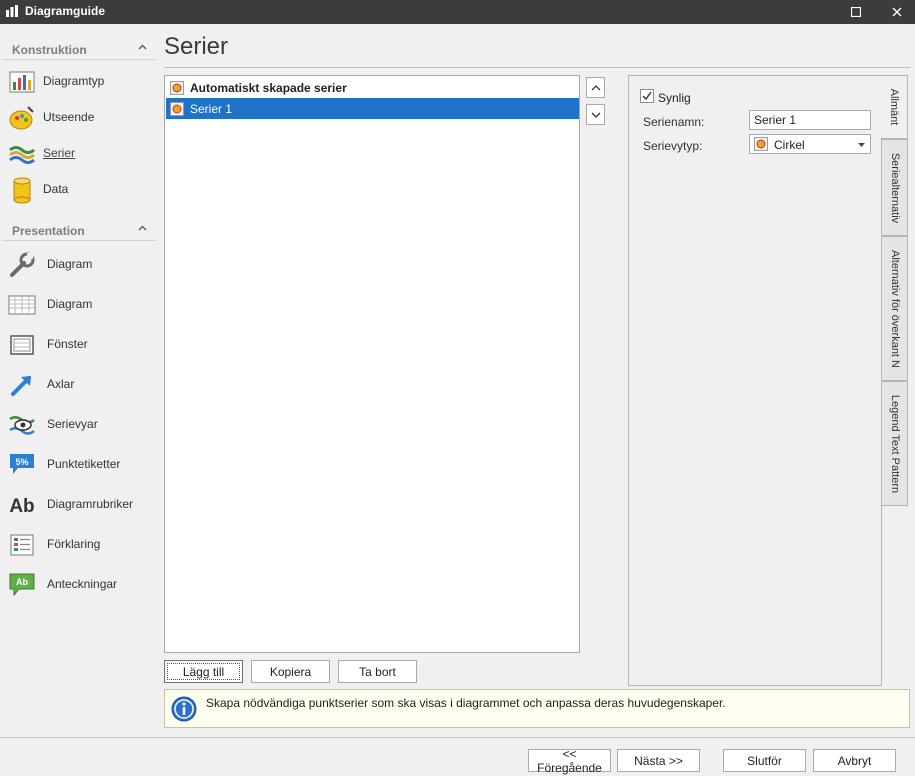  I want to click on database-icon, so click(22, 190).